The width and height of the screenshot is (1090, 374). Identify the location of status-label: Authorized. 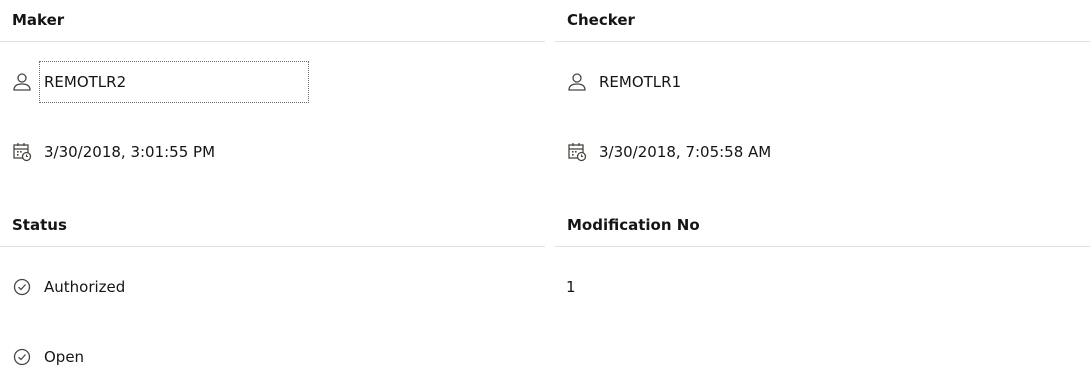
(85, 287).